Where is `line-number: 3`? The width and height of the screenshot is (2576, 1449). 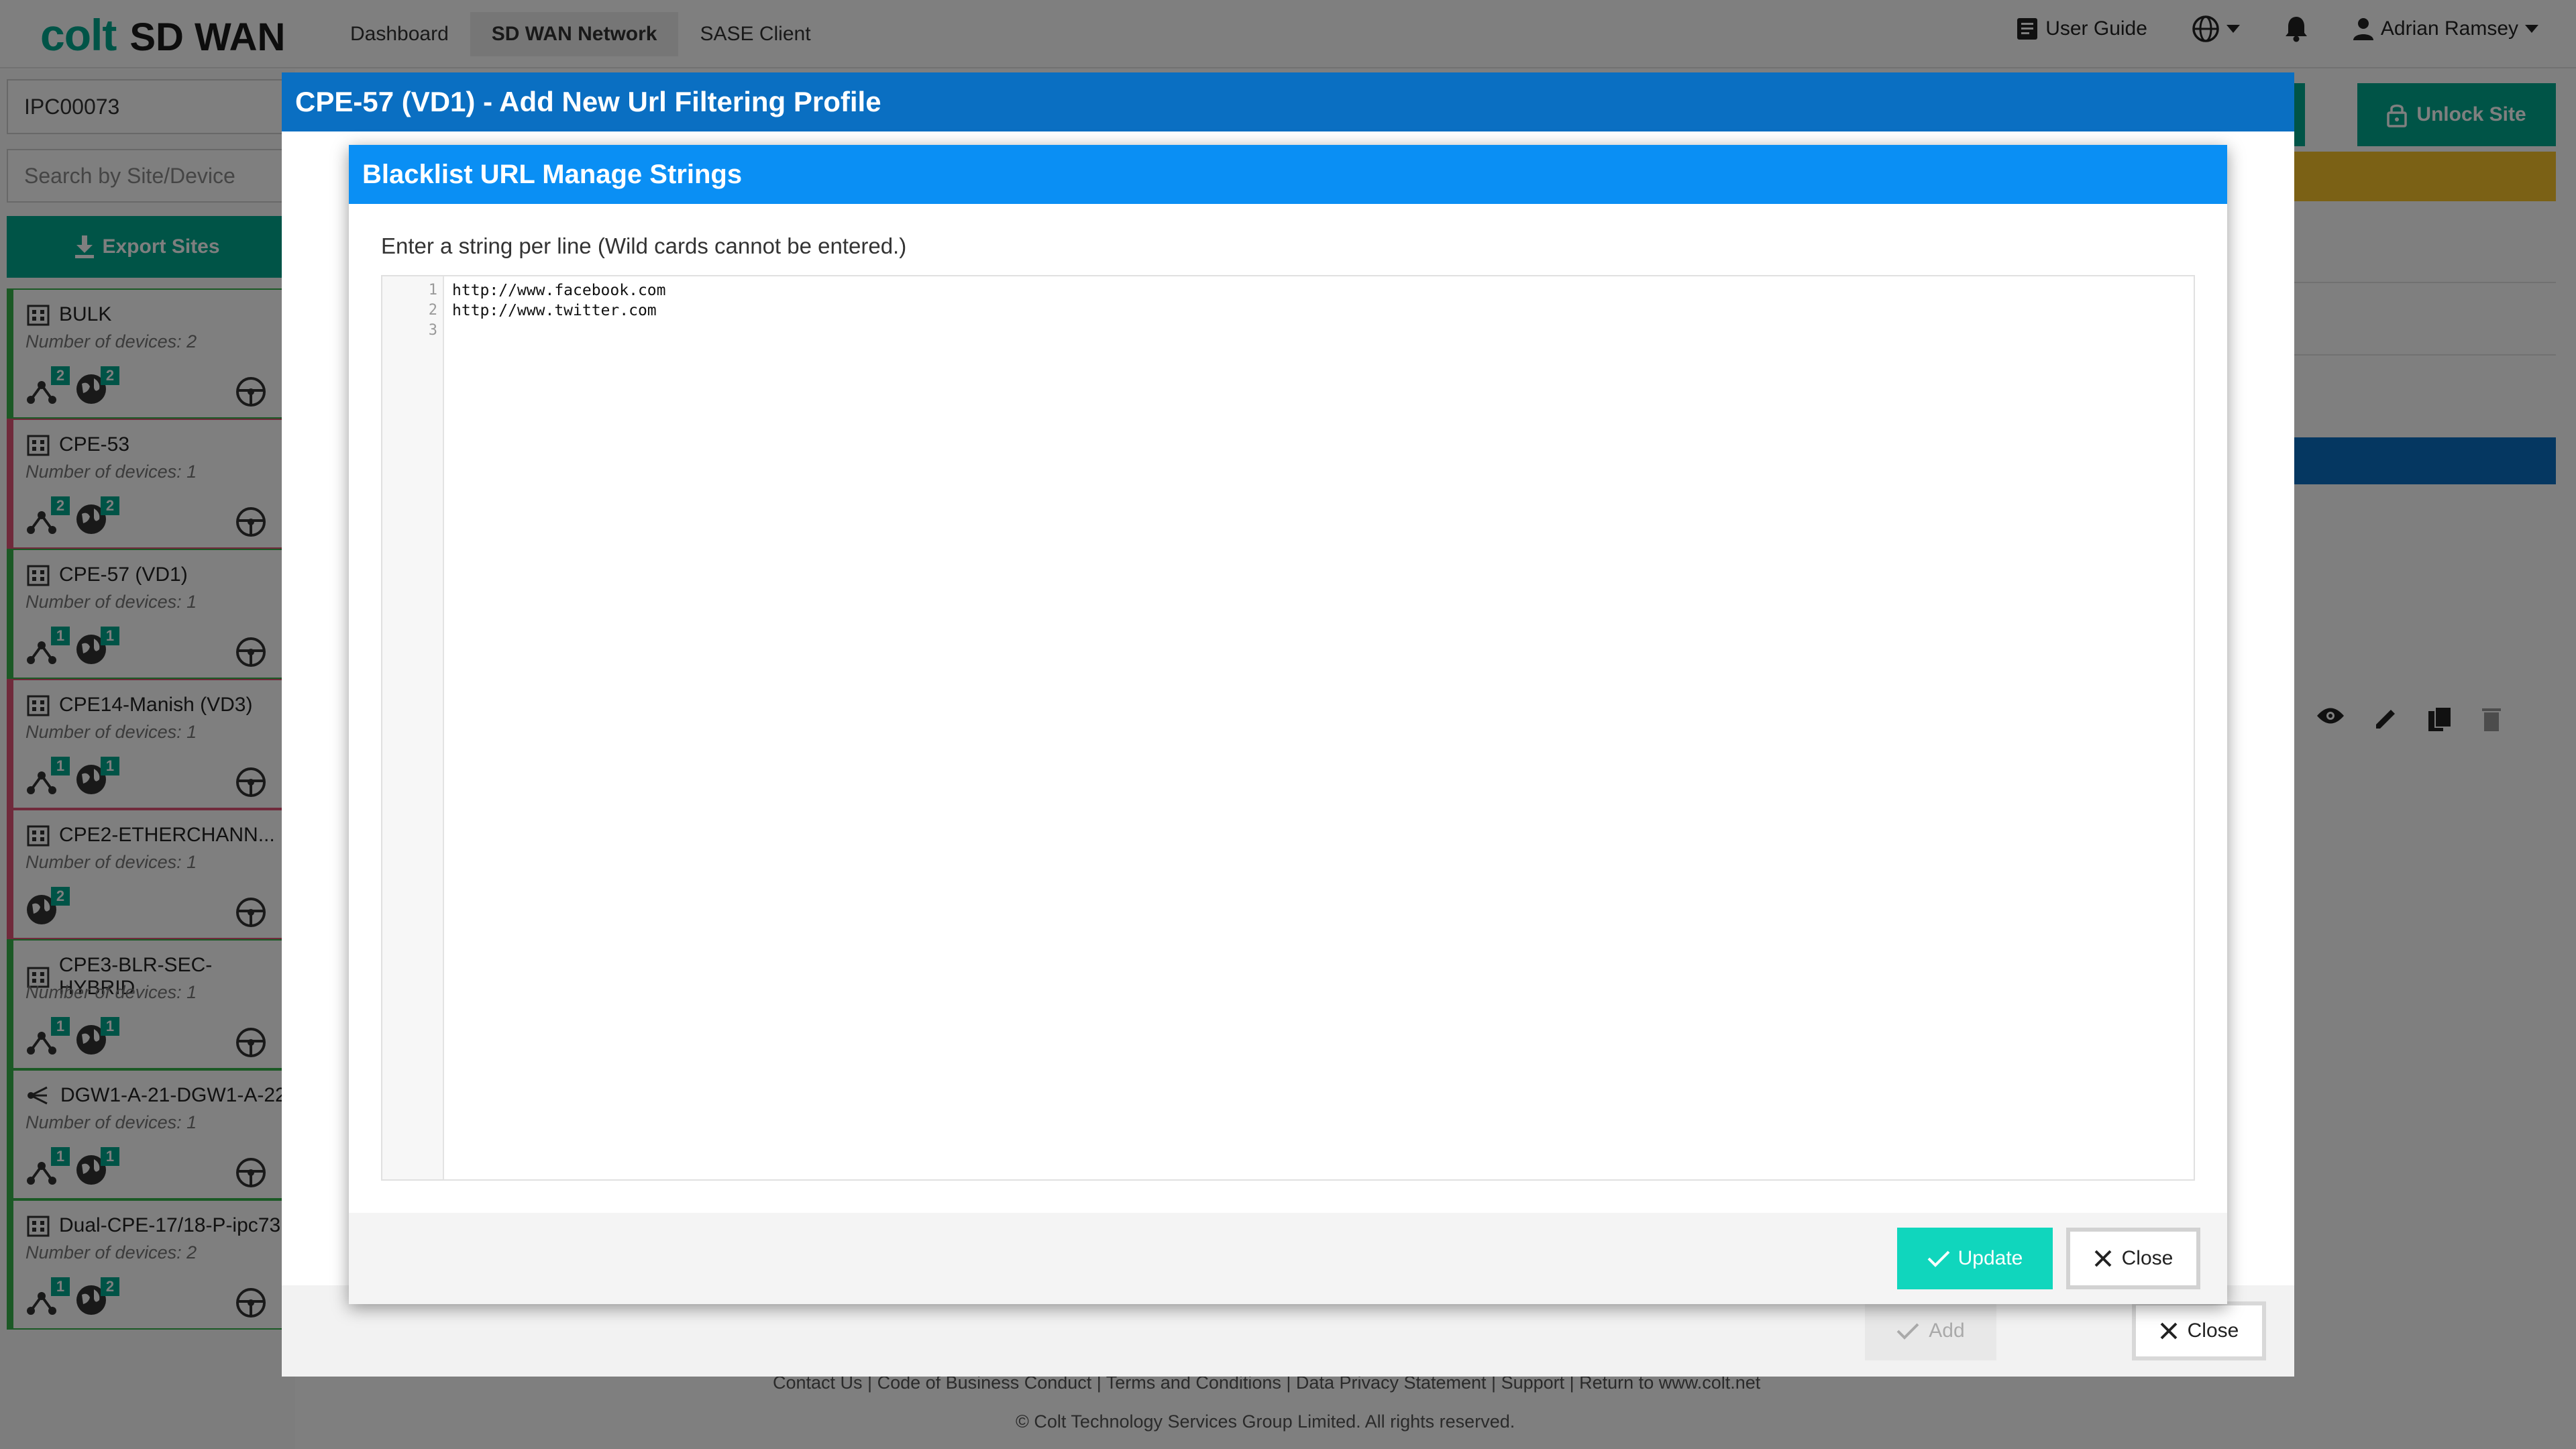
line-number: 3 is located at coordinates (432, 330).